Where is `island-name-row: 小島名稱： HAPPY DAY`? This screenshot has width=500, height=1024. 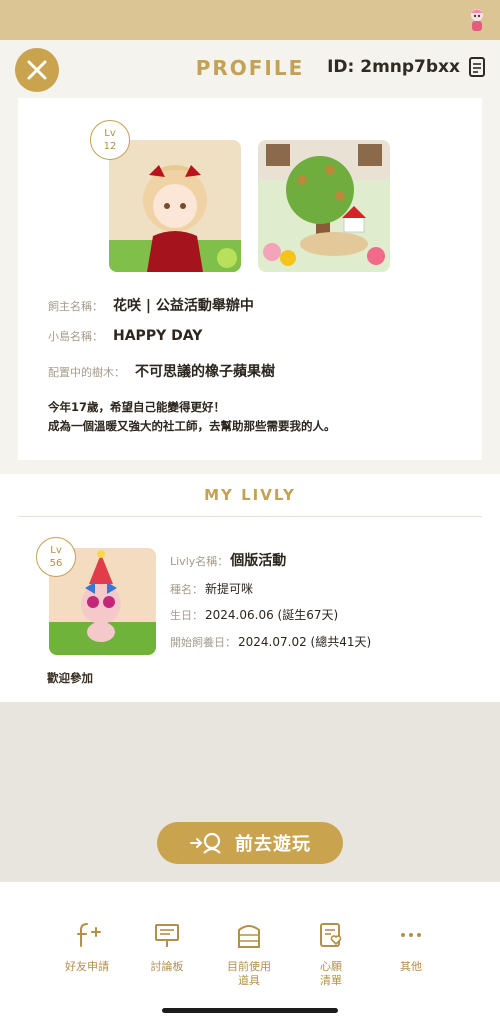 island-name-row: 小島名稱： HAPPY DAY is located at coordinates (125, 336).